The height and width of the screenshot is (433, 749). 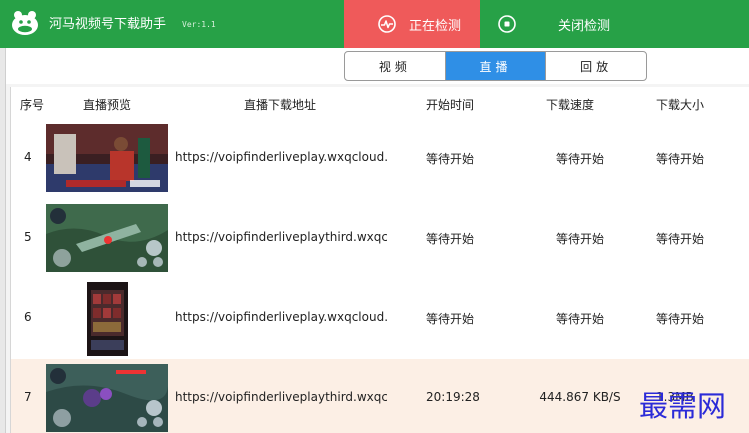 What do you see at coordinates (199, 24) in the screenshot?
I see `version-label: Ver:1.1` at bounding box center [199, 24].